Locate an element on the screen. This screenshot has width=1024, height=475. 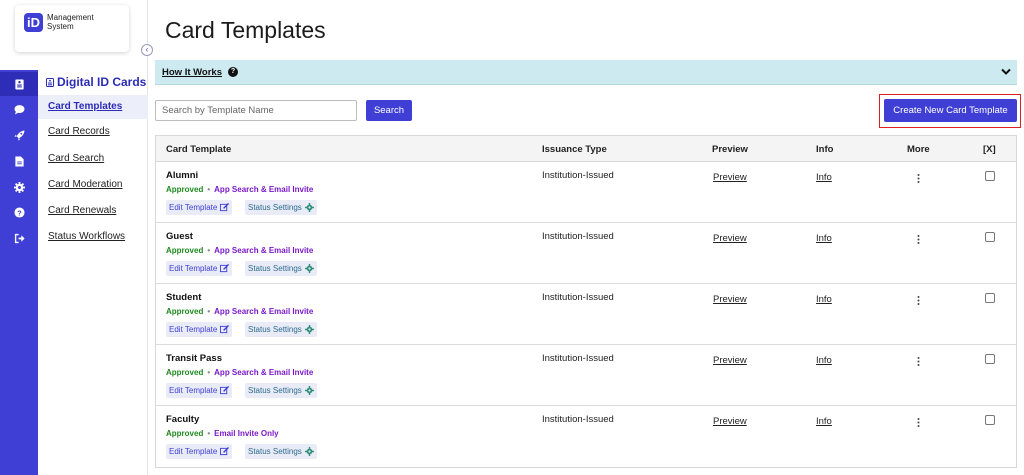
template-status-line: Approved • Email Invite Only is located at coordinates (222, 433).